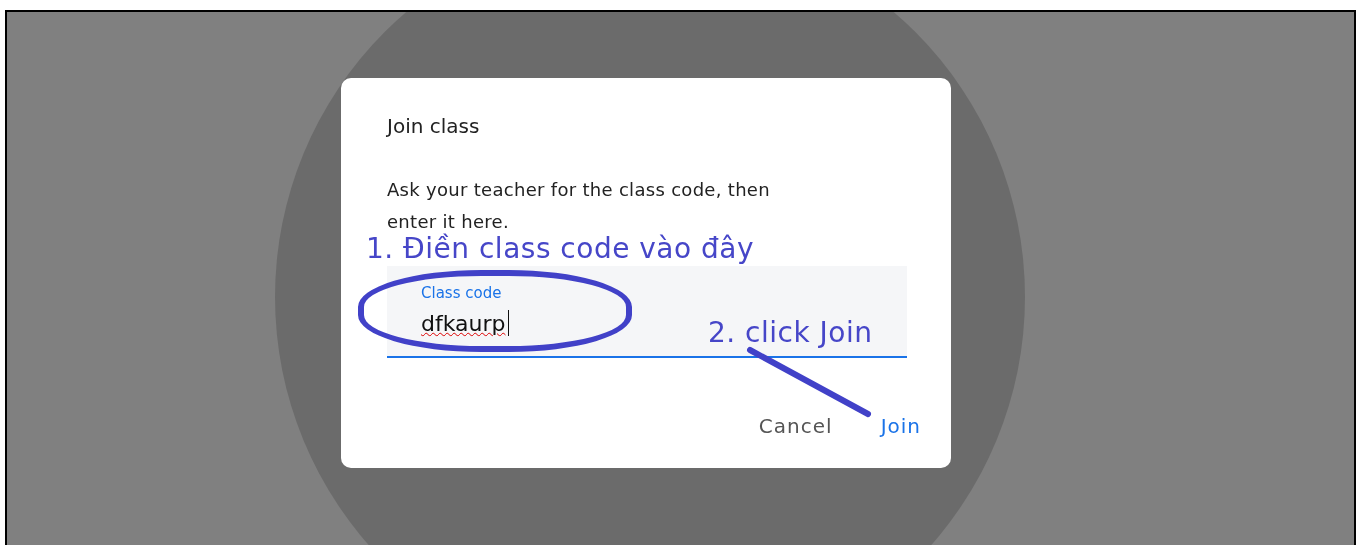  Describe the element at coordinates (434, 126) in the screenshot. I see `dialog-title: Join class` at that location.